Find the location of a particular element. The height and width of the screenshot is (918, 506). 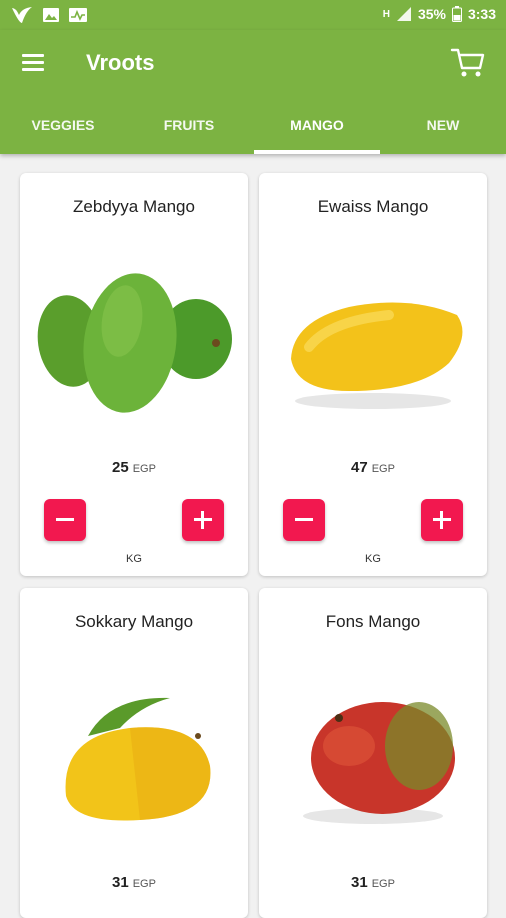

app-title: Vroots is located at coordinates (120, 62).